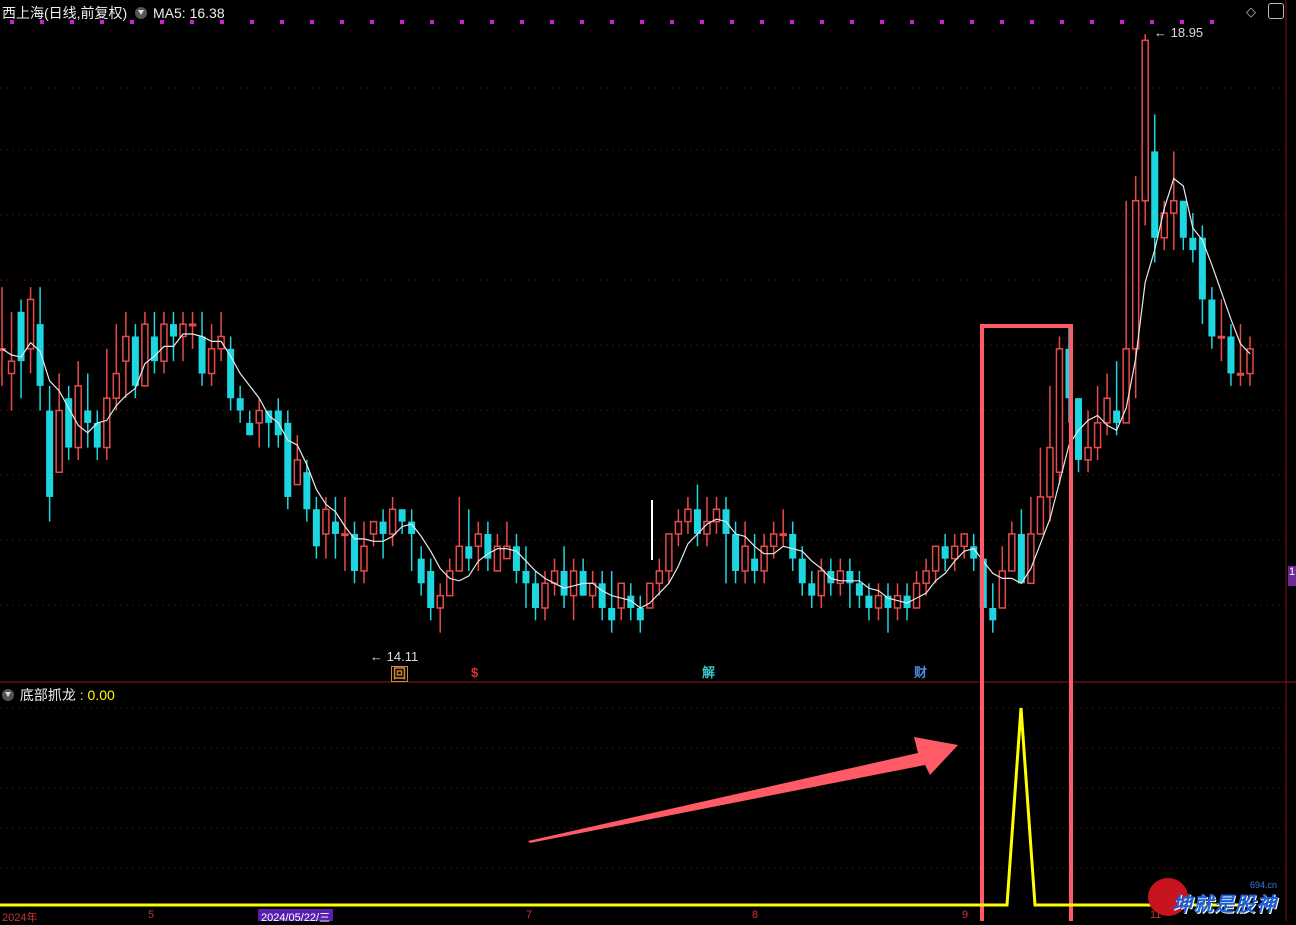  I want to click on window-toggle-icon, so click(1276, 11).